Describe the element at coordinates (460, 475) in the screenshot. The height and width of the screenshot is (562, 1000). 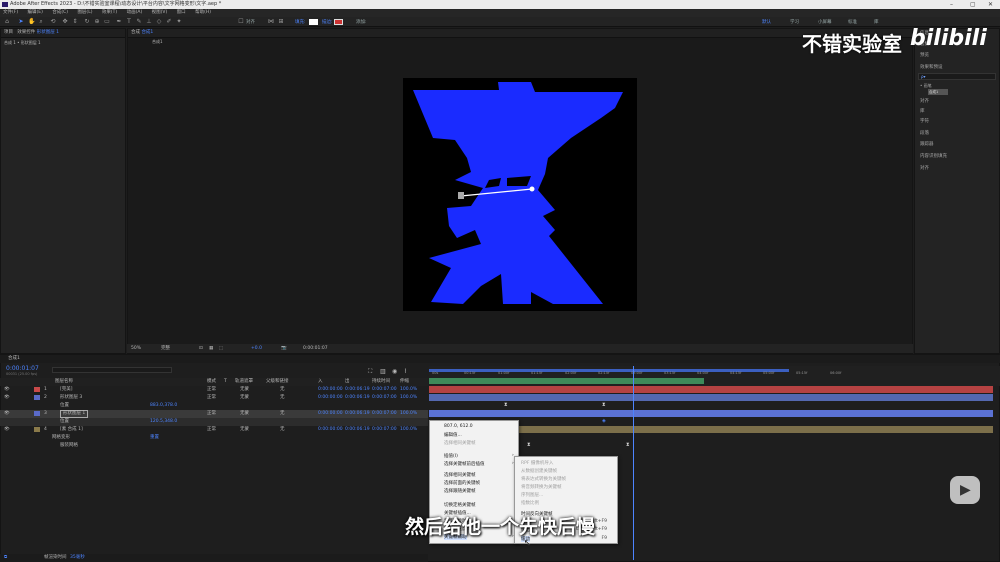
I see `menu-item-select-same: 选择相同关键帧` at that location.